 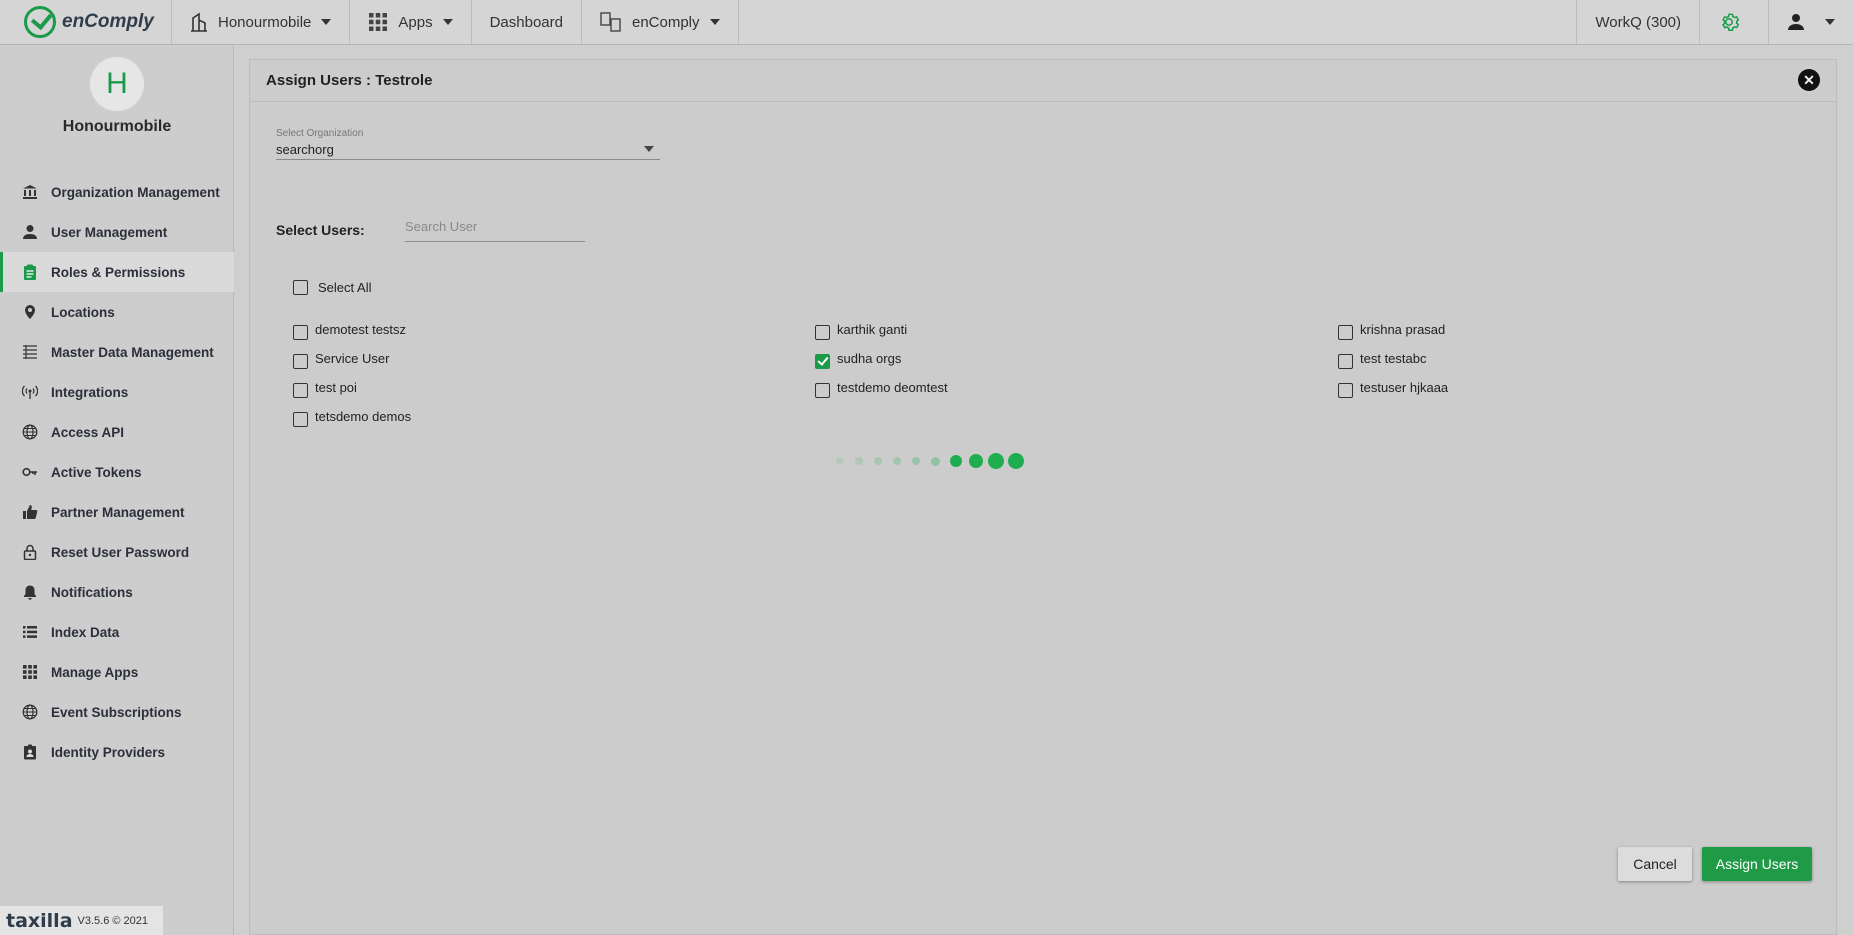 What do you see at coordinates (30, 312) in the screenshot?
I see `location-pin-icon` at bounding box center [30, 312].